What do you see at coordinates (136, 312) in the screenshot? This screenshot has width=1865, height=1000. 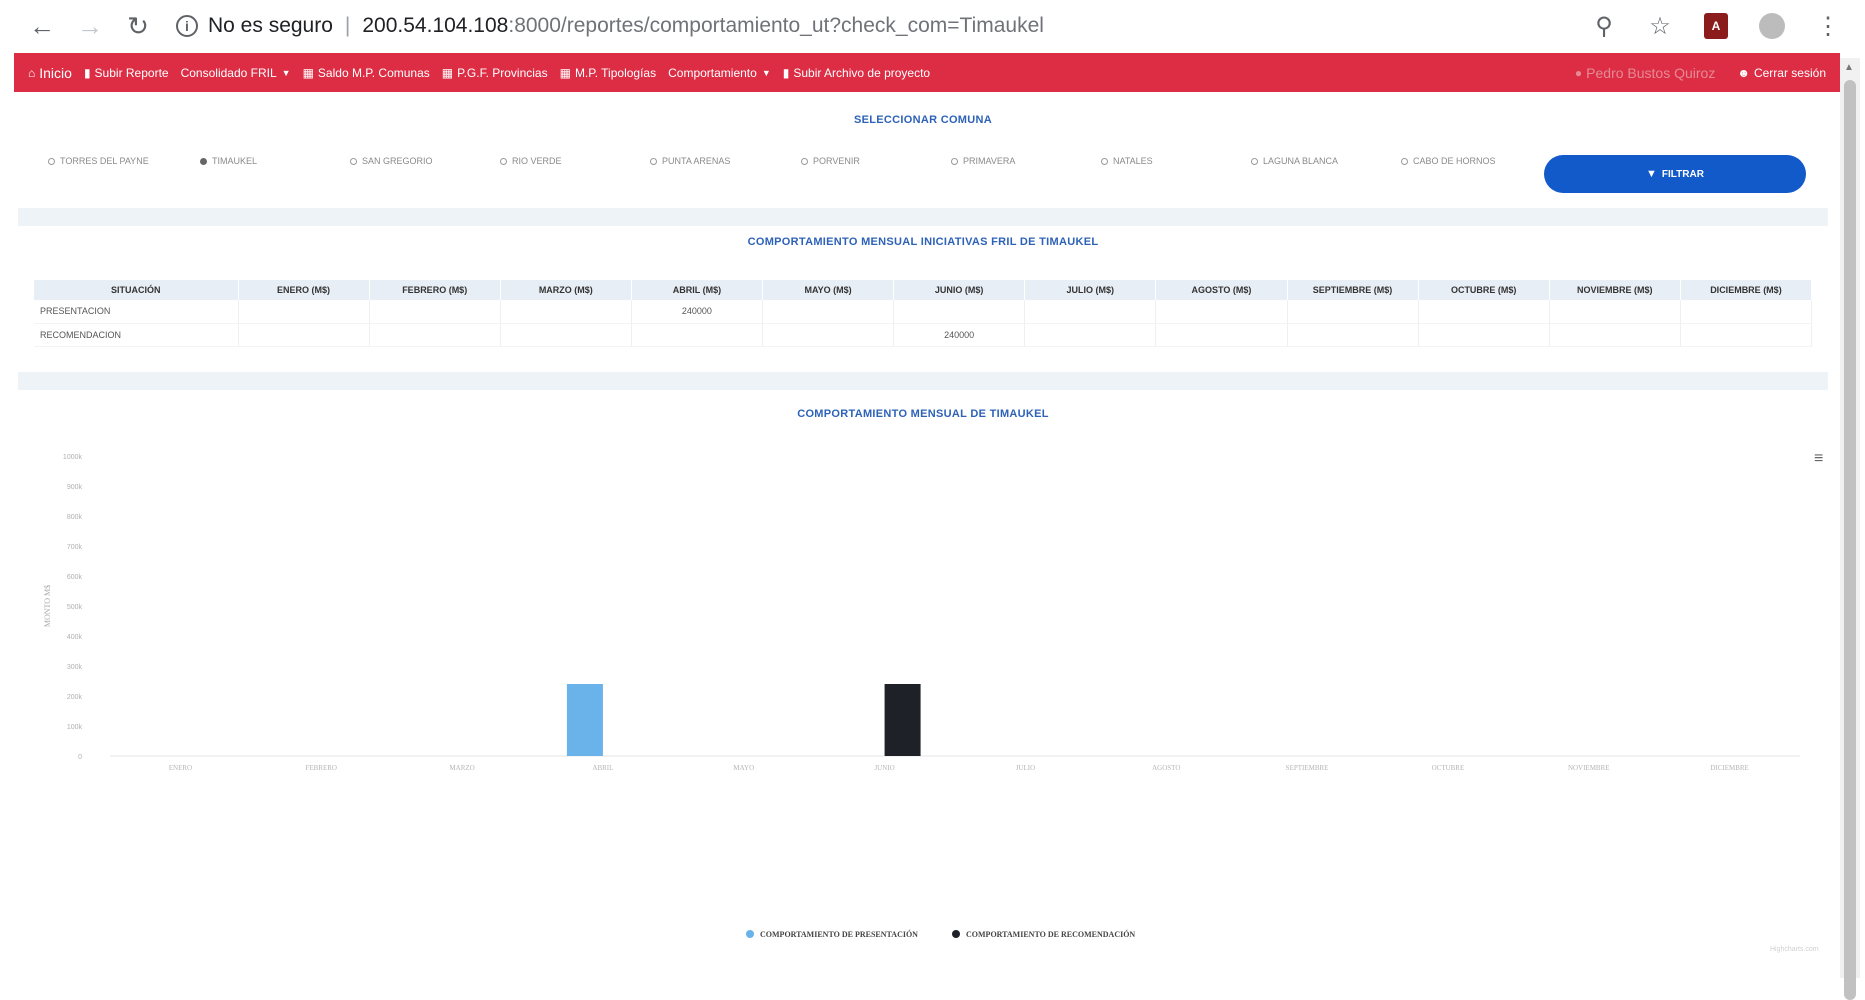 I see `table-row-label: PRESENTACION` at bounding box center [136, 312].